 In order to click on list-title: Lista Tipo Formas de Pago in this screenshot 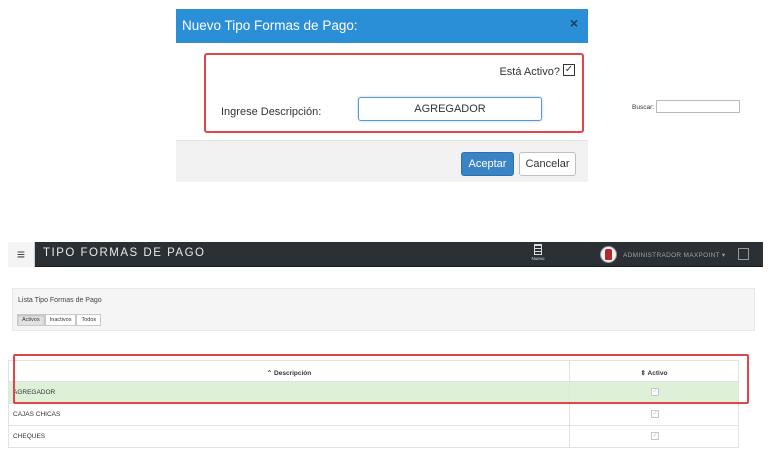, I will do `click(60, 300)`.